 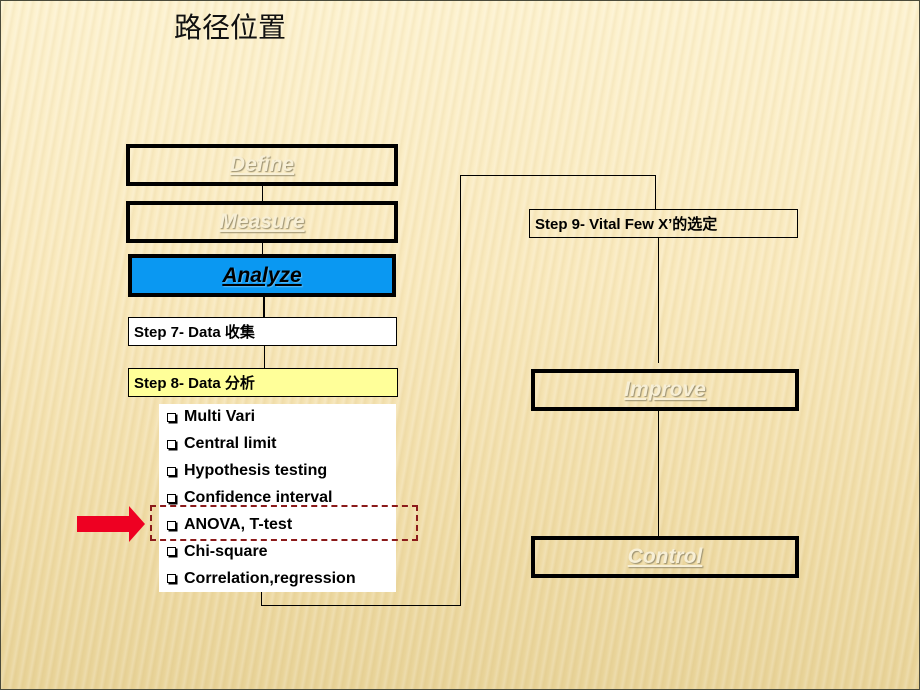 What do you see at coordinates (264, 307) in the screenshot?
I see `connector-analyze-step7` at bounding box center [264, 307].